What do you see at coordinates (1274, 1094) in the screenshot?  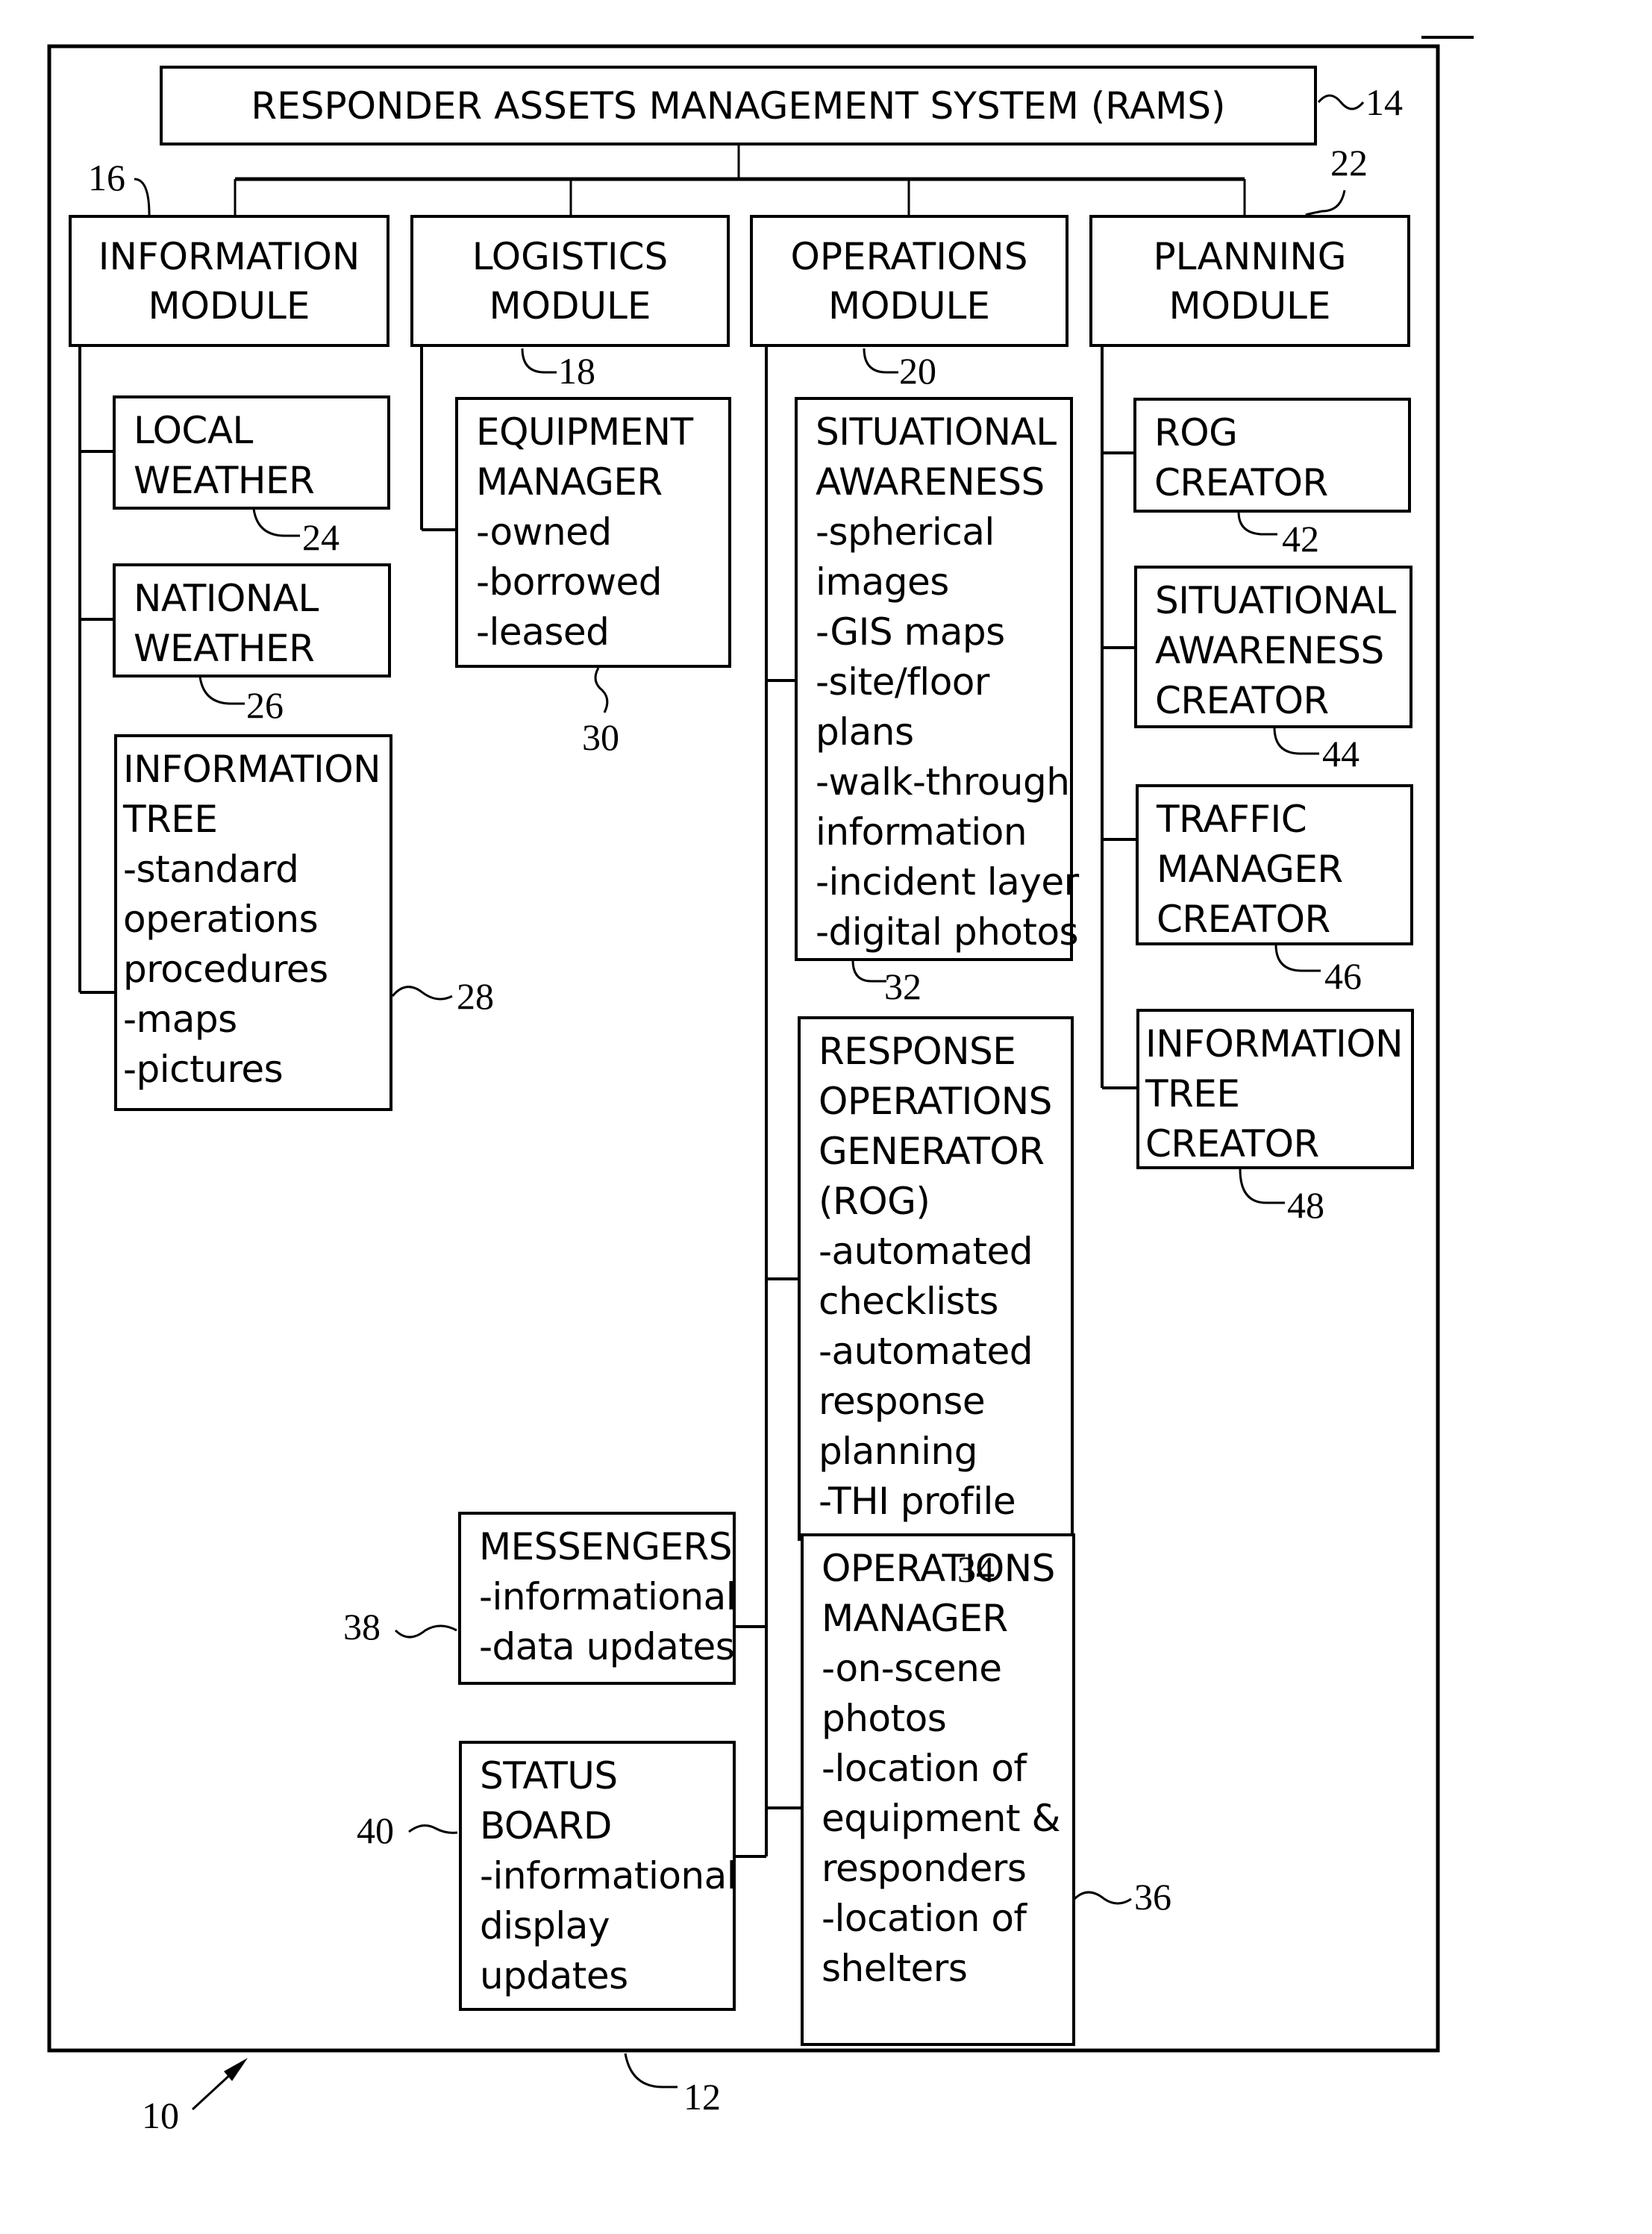 I see `component-text: INFORMATION TREE CREATOR` at bounding box center [1274, 1094].